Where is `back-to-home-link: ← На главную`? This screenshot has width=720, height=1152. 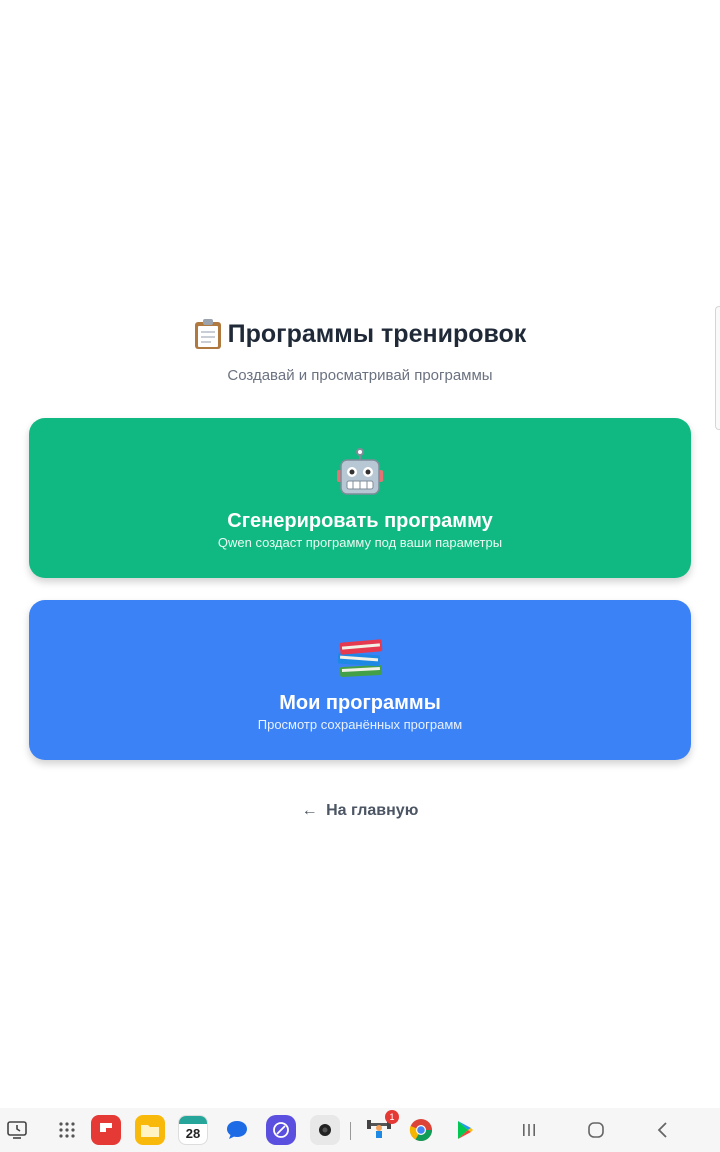 back-to-home-link: ← На главную is located at coordinates (360, 811).